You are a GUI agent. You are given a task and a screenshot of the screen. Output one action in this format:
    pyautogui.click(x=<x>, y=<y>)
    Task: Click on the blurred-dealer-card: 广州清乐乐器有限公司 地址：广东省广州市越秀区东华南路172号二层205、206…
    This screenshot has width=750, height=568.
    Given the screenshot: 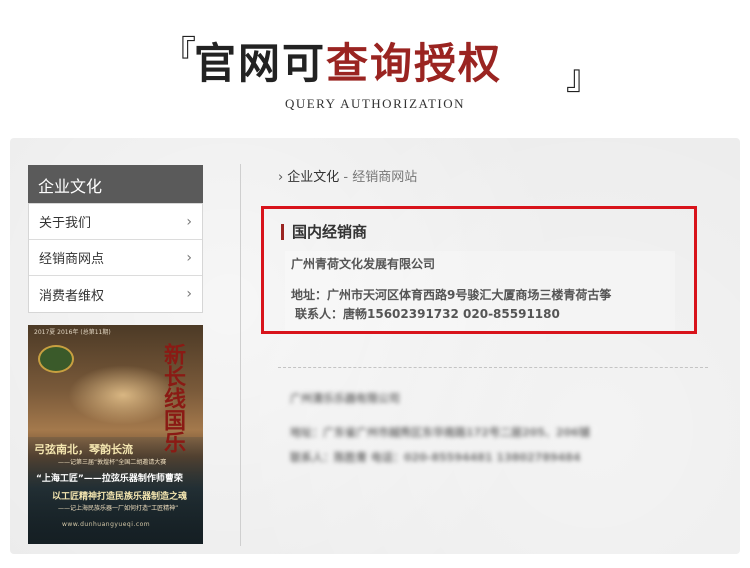 What is the action you would take?
    pyautogui.click(x=440, y=432)
    